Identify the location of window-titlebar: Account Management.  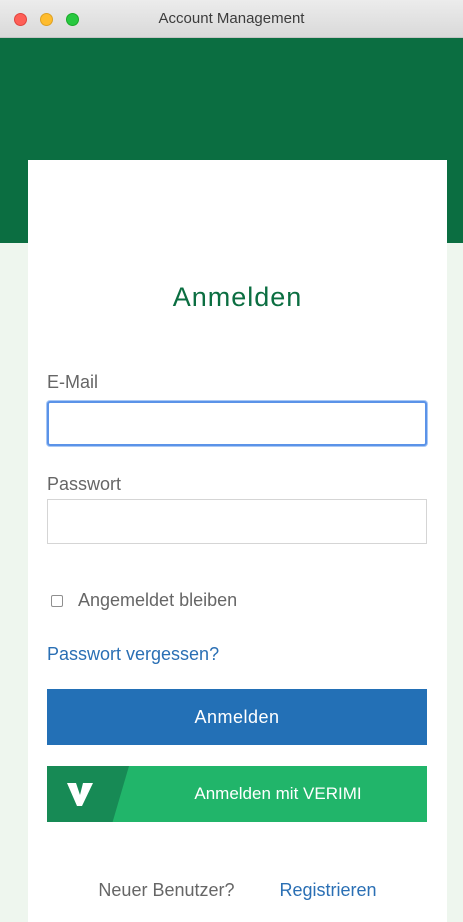
(231, 19).